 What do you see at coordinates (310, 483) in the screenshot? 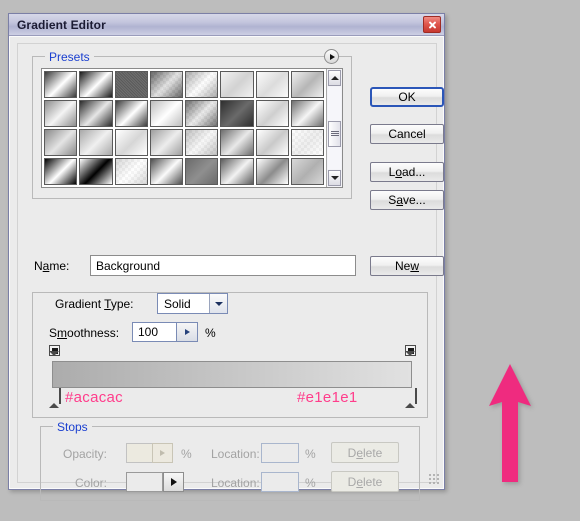
I see `location-unit-2: %` at bounding box center [310, 483].